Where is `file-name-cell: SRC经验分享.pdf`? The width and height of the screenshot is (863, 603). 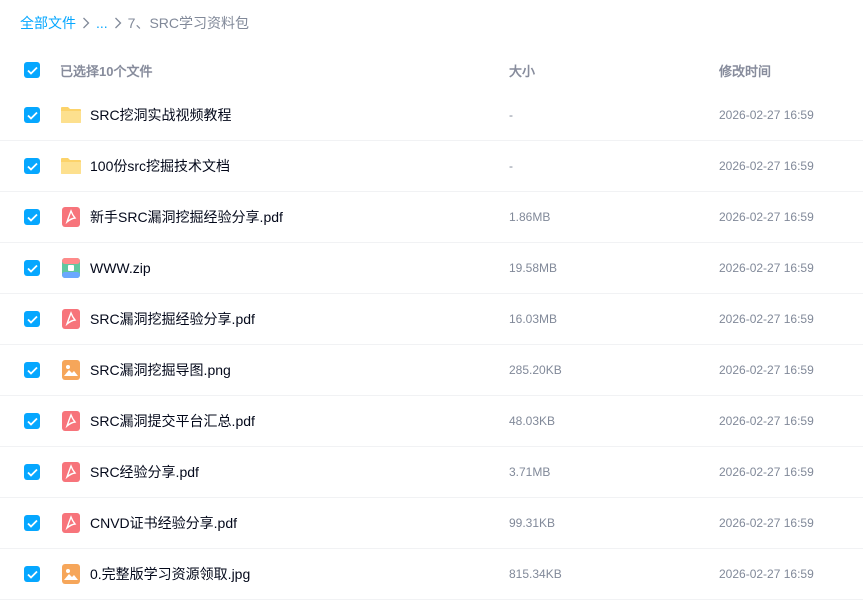
file-name-cell: SRC经验分享.pdf is located at coordinates (284, 472).